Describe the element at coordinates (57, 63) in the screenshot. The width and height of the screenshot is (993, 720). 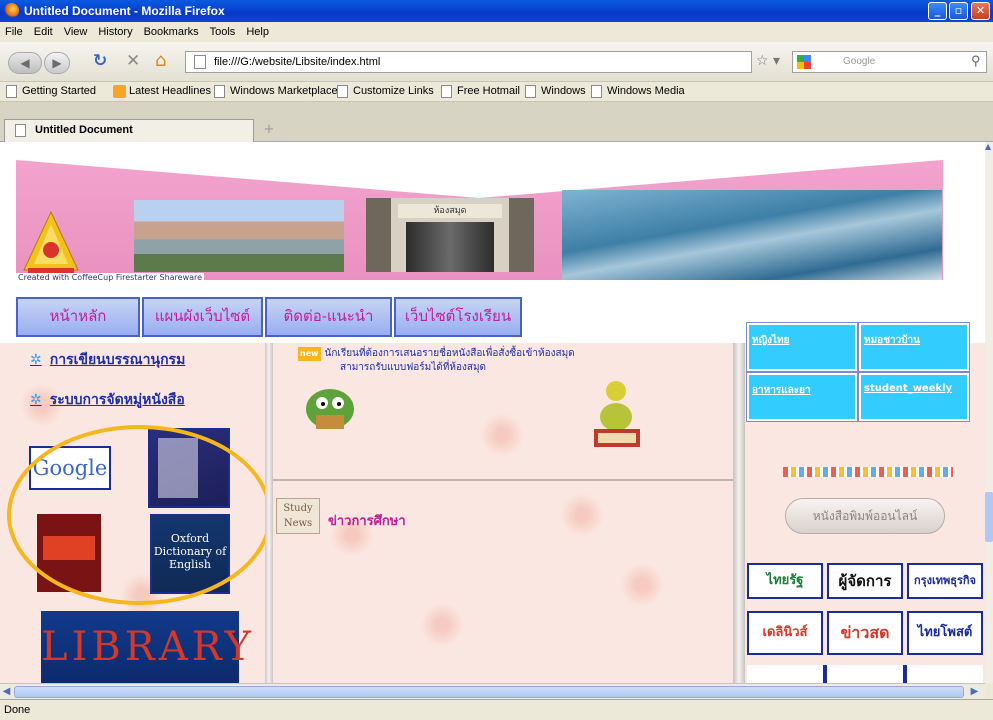
I see `forward-button: ▶` at that location.